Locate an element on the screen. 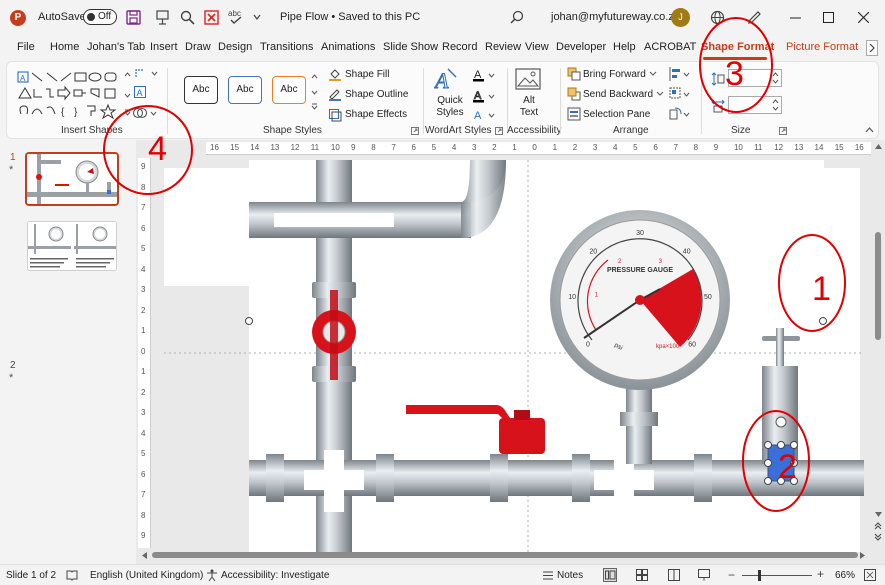 This screenshot has width=885, height=585. notes-button: Notes is located at coordinates (570, 575).